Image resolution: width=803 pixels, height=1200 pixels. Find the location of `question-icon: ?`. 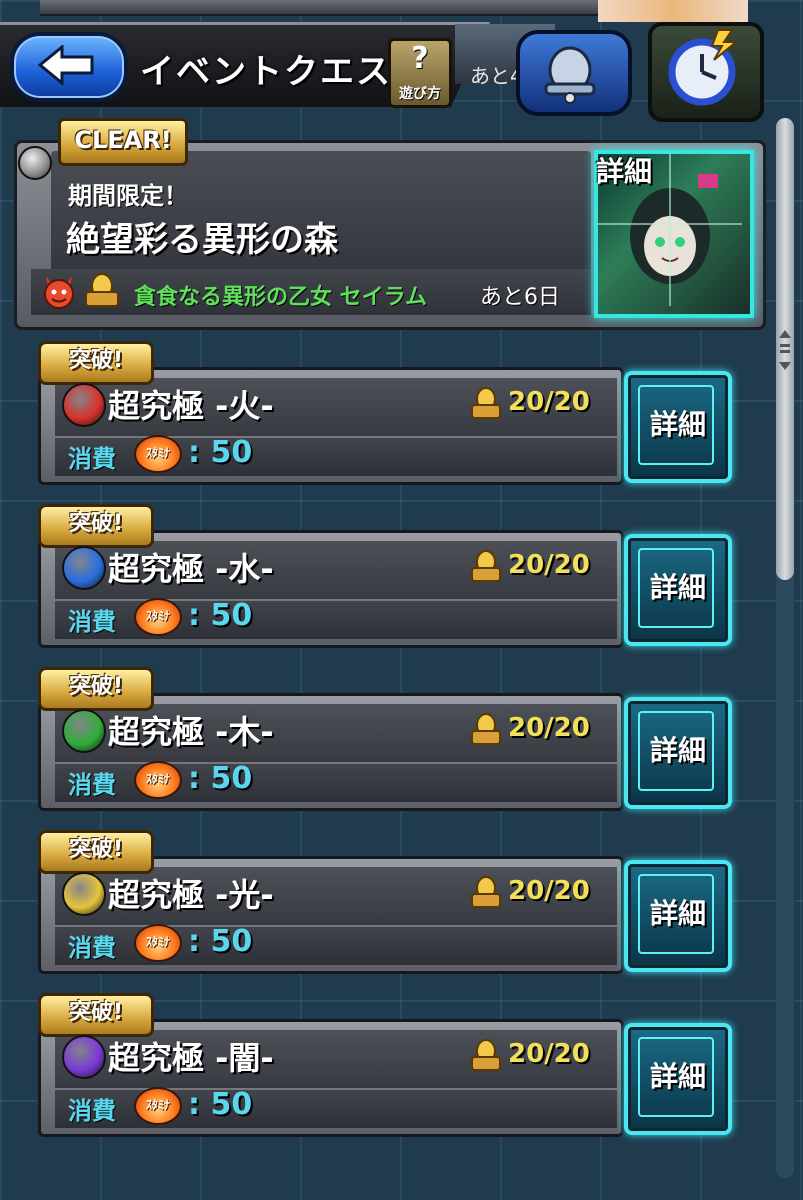

question-icon: ? is located at coordinates (420, 58).